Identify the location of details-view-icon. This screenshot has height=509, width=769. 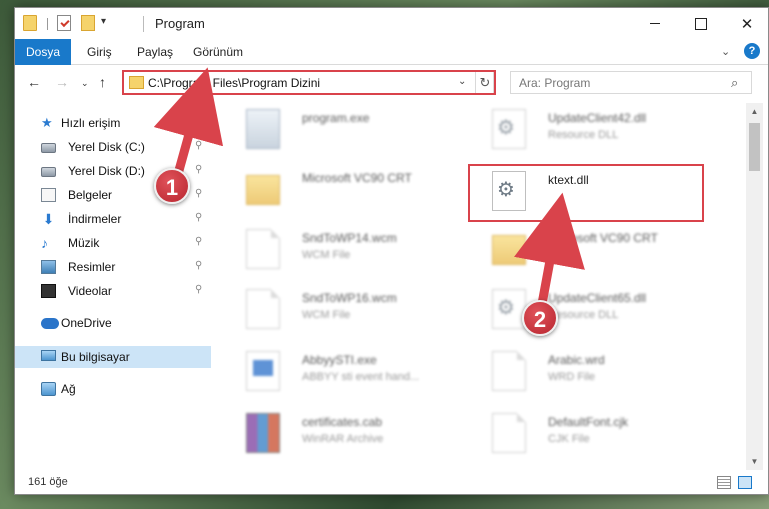
(724, 482).